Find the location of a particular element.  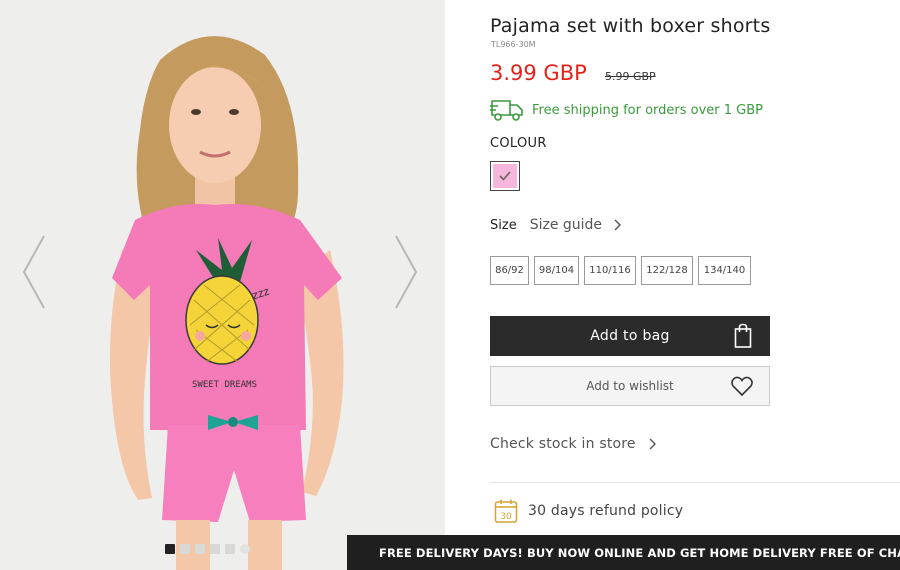

delivery-truck-icon is located at coordinates (506, 110).